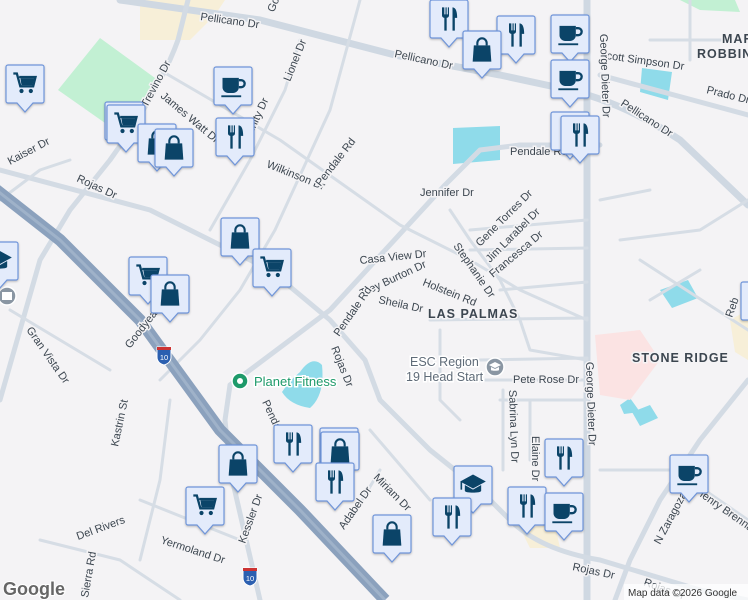 The height and width of the screenshot is (600, 748). What do you see at coordinates (295, 381) in the screenshot?
I see `place-name: Planet Fitness` at bounding box center [295, 381].